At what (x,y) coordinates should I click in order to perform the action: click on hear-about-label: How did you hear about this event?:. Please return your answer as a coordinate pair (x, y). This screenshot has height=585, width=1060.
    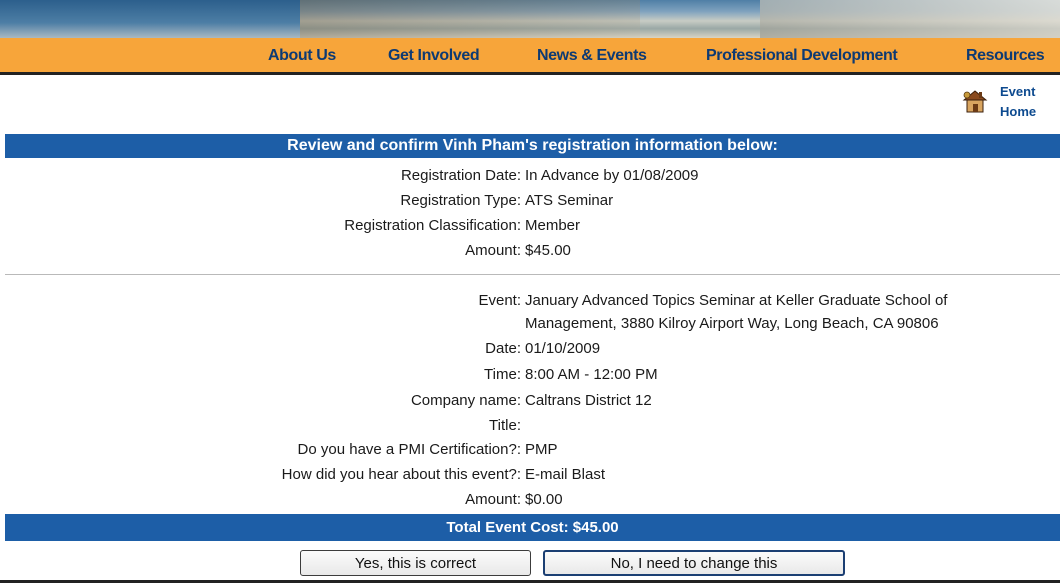
    Looking at the image, I should click on (401, 474).